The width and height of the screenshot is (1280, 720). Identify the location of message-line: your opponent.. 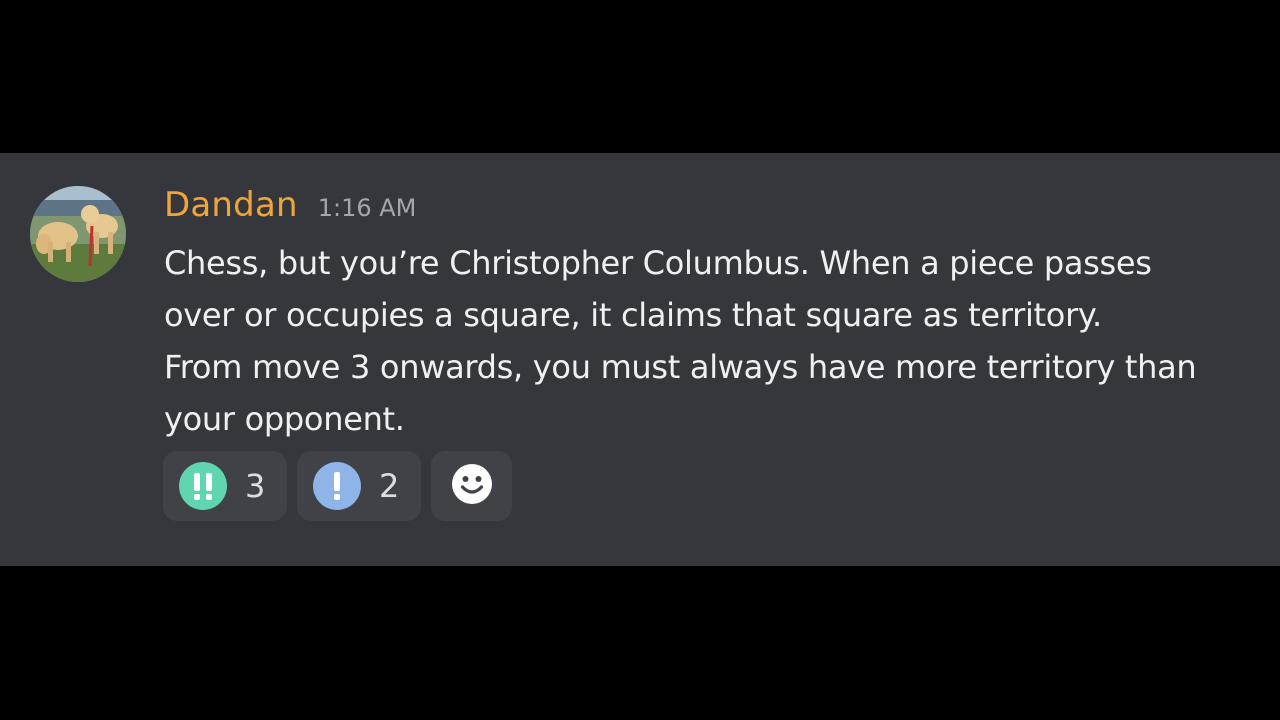
(284, 419).